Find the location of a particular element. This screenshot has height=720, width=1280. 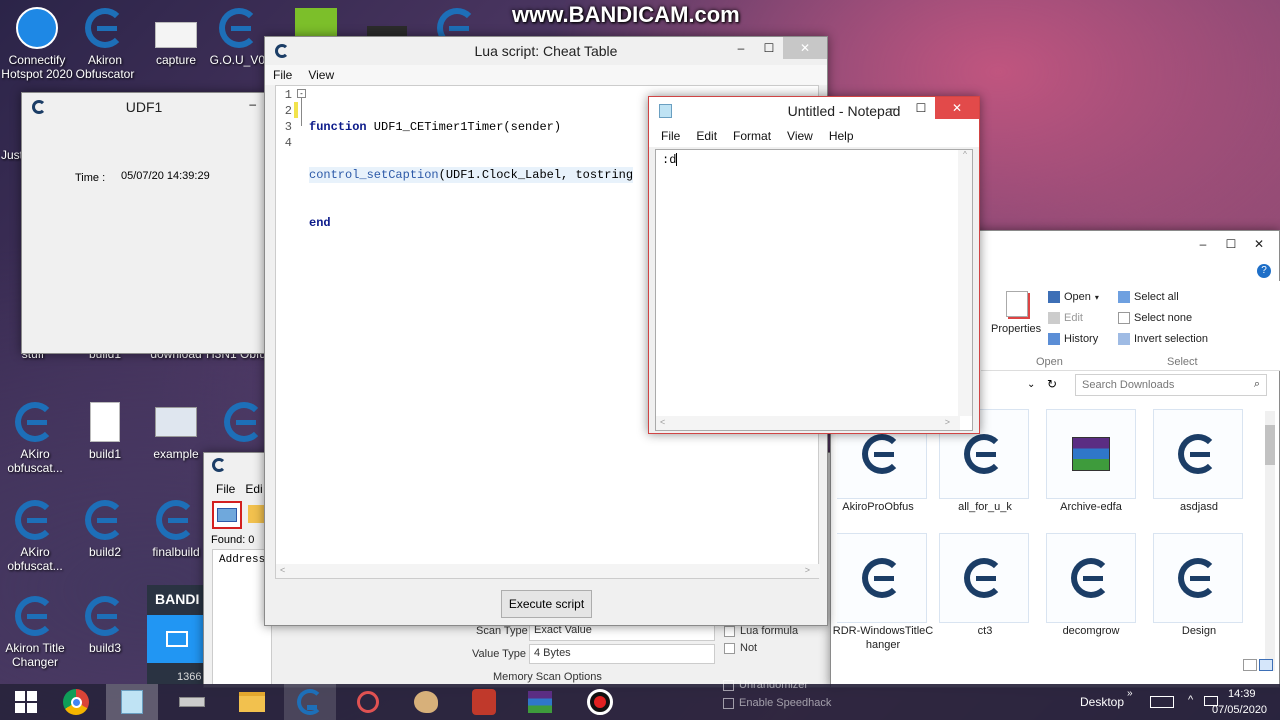

history-button: History is located at coordinates (1073, 339).